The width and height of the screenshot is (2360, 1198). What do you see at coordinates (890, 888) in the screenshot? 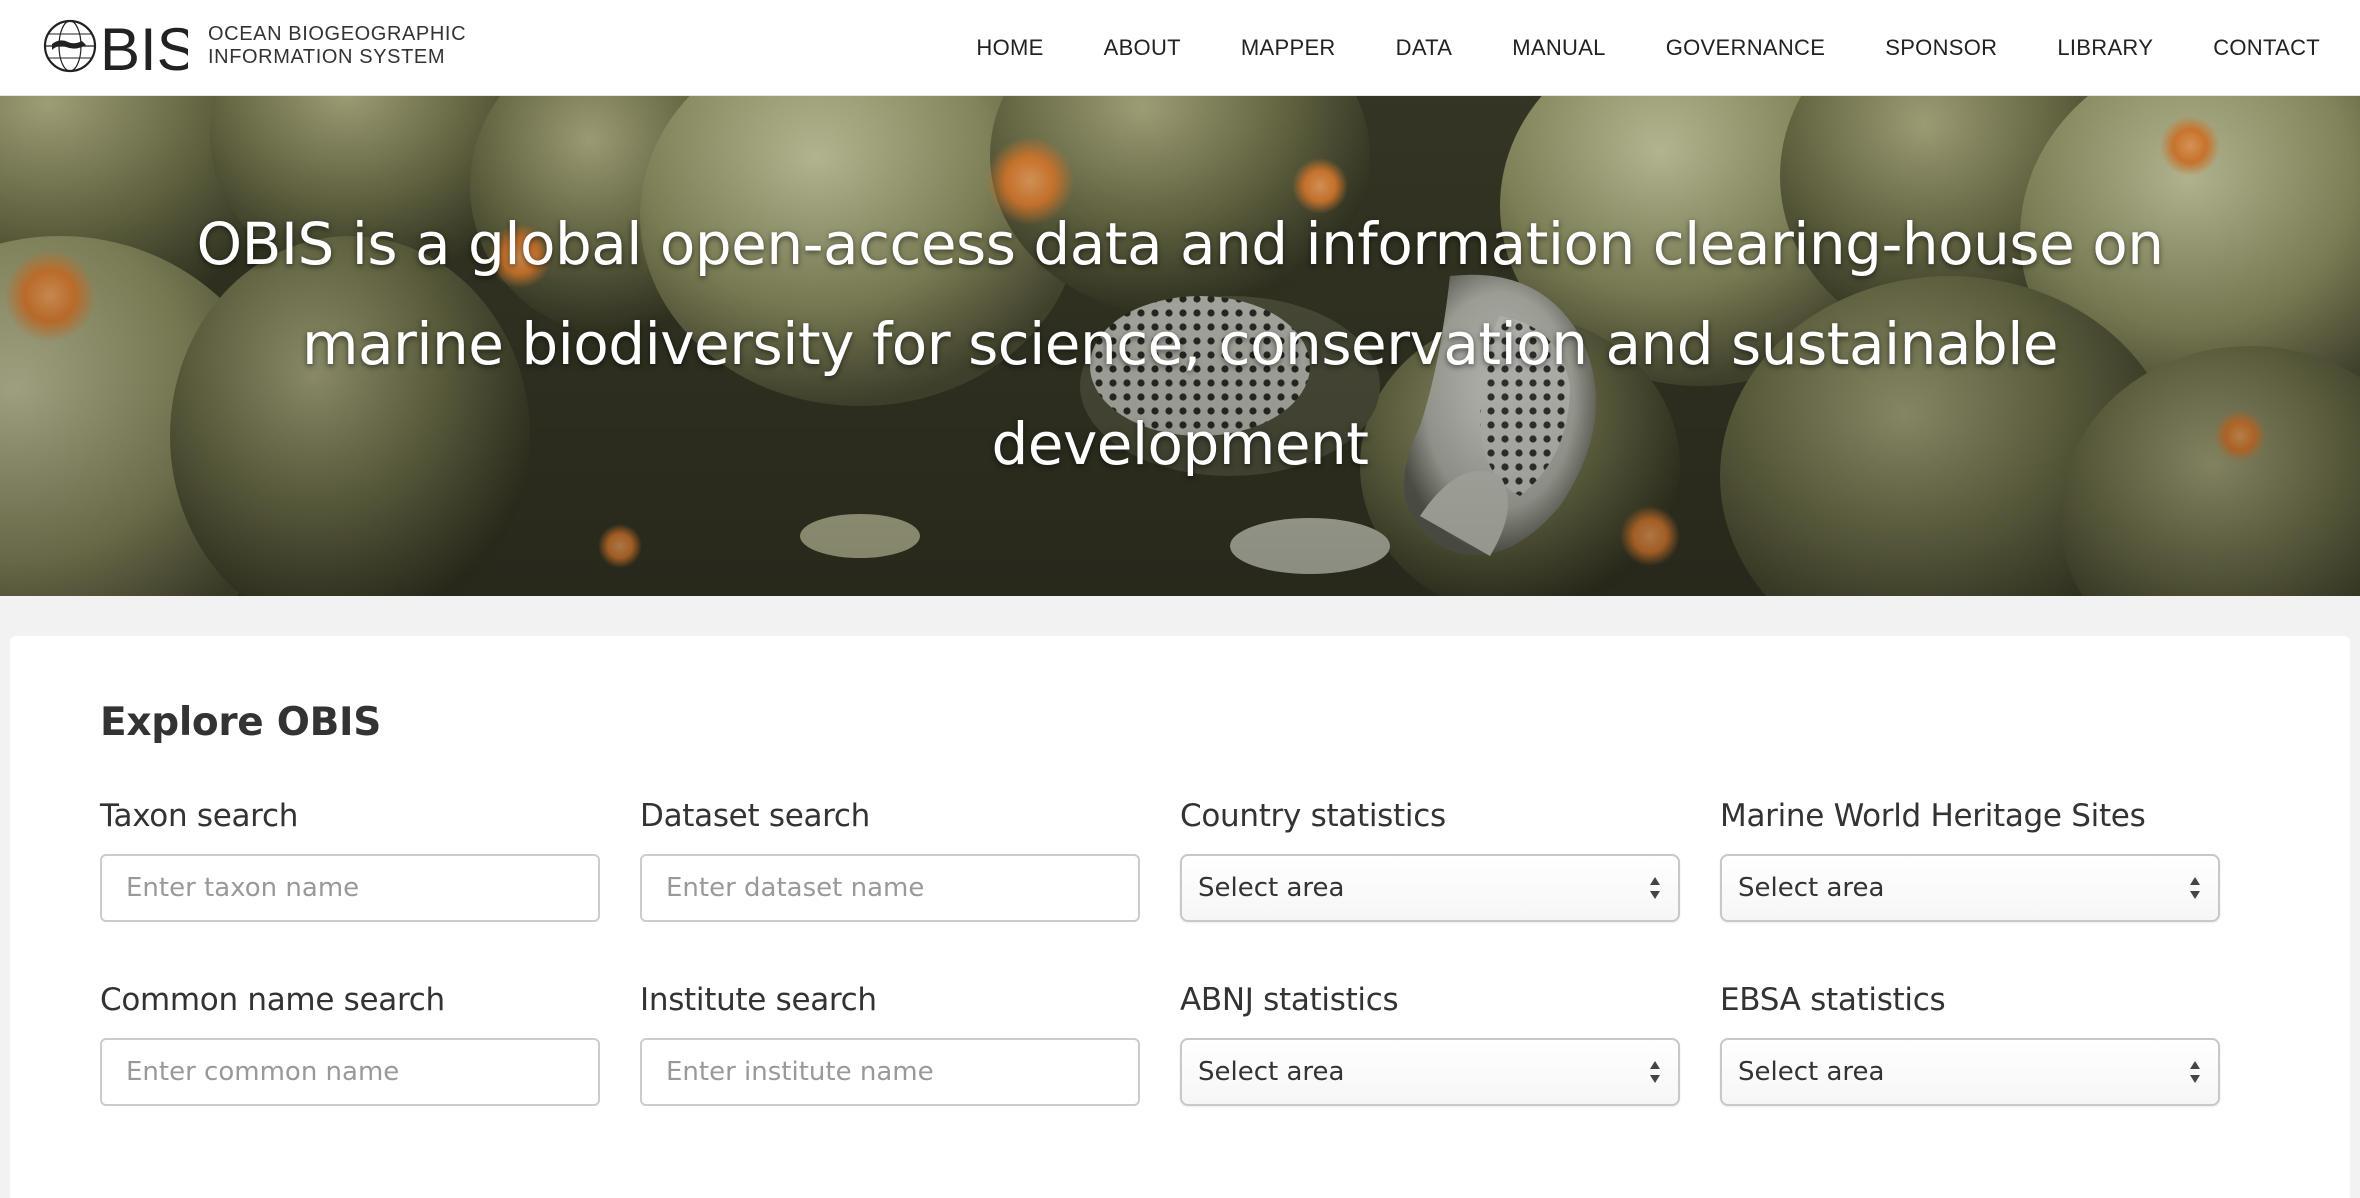
I see `dataset-search-input` at bounding box center [890, 888].